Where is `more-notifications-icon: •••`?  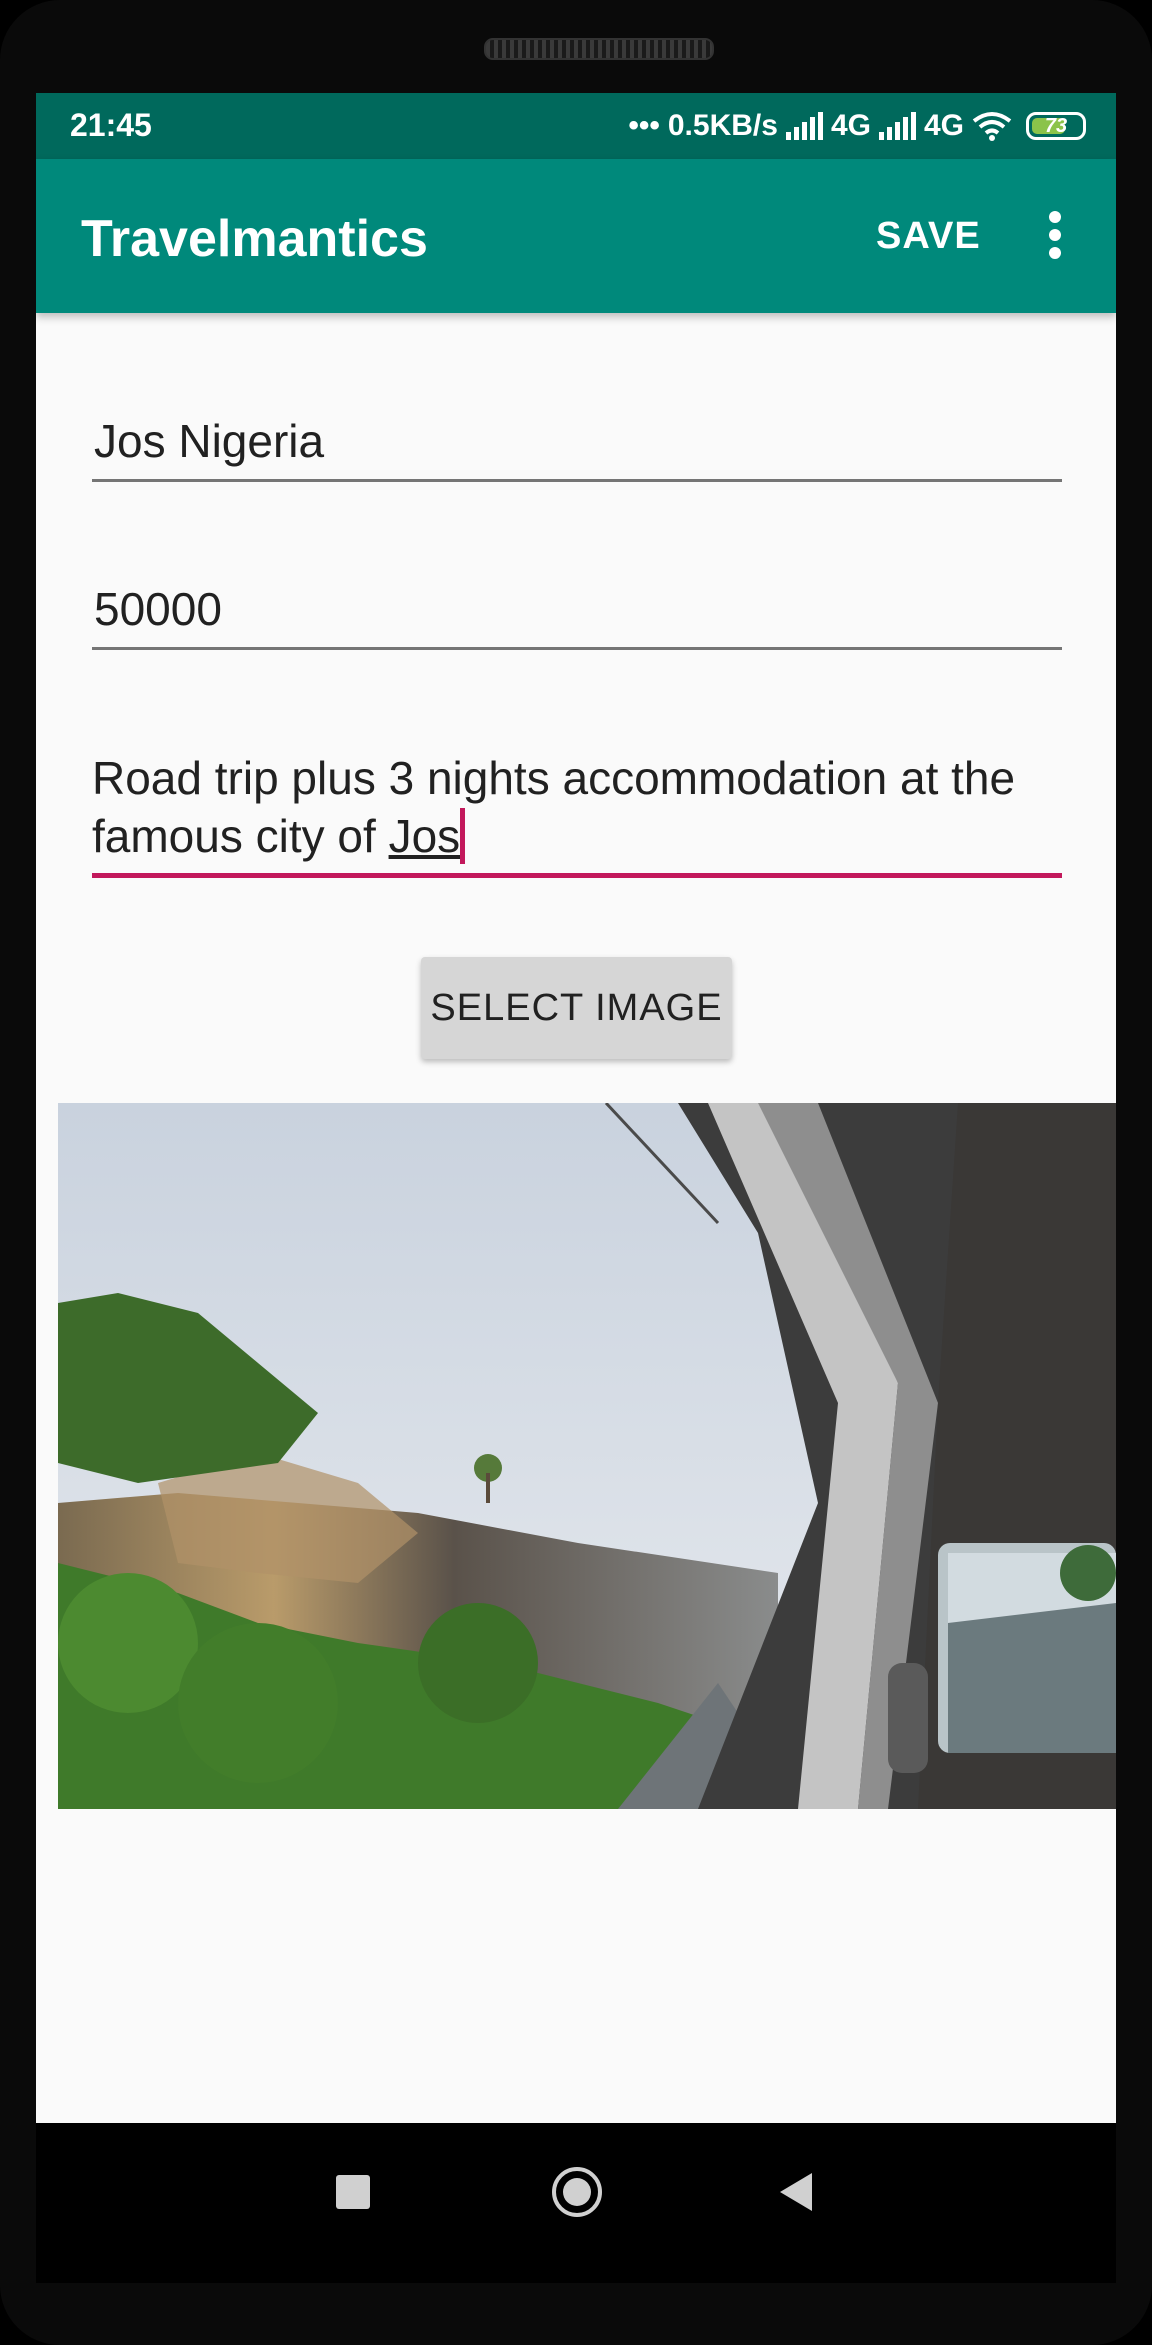 more-notifications-icon: ••• is located at coordinates (644, 125).